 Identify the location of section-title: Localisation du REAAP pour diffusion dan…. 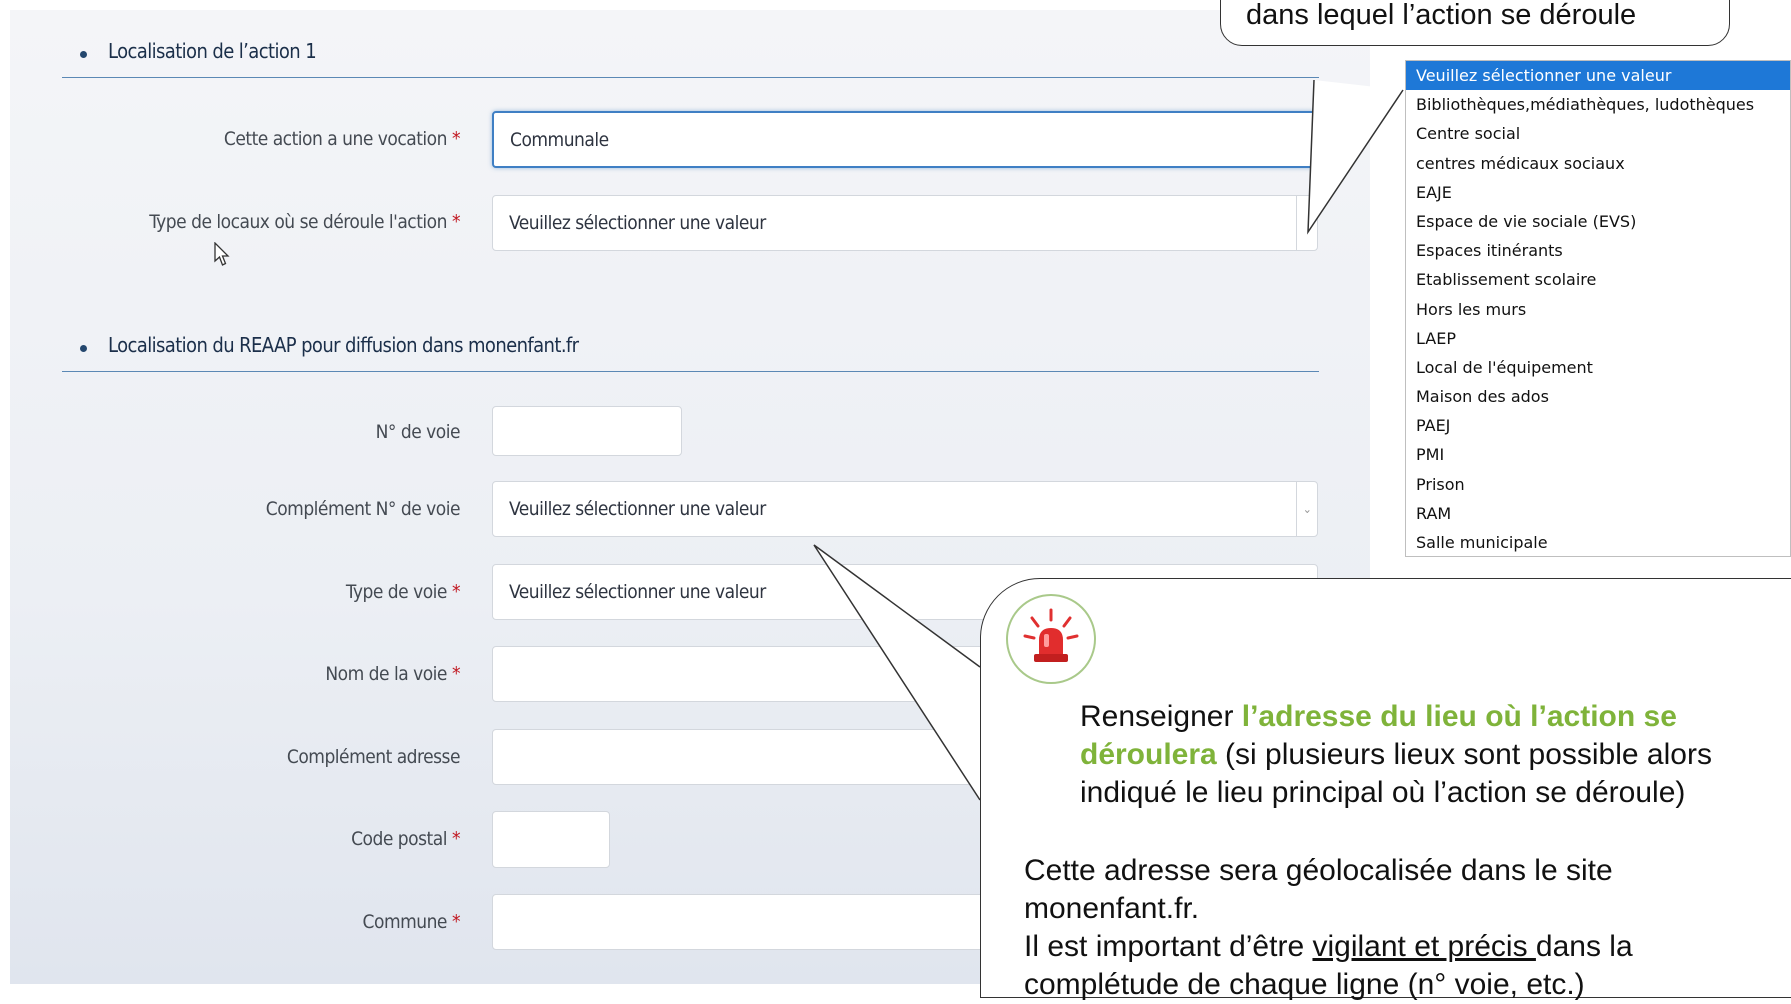
(343, 345).